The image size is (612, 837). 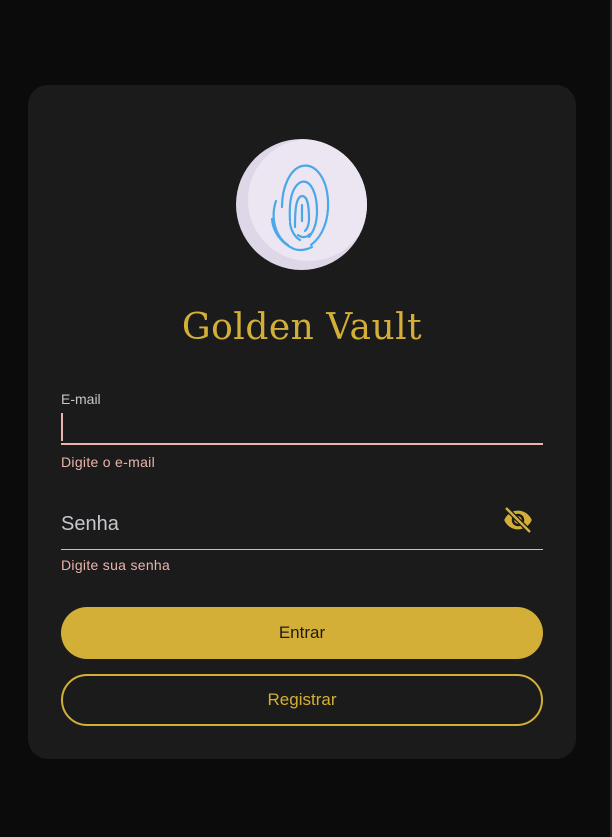 What do you see at coordinates (302, 525) in the screenshot?
I see `password-field` at bounding box center [302, 525].